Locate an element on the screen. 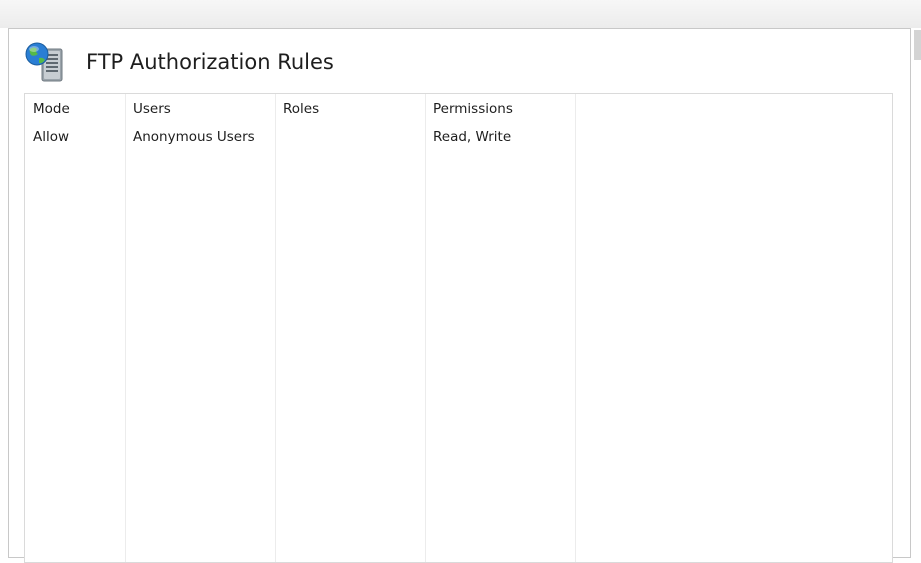  column-header-permissions: Permissions is located at coordinates (473, 109).